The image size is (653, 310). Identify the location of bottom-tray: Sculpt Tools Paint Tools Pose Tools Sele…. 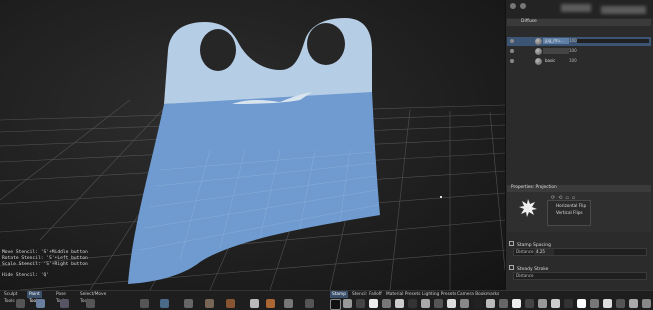
(326, 300).